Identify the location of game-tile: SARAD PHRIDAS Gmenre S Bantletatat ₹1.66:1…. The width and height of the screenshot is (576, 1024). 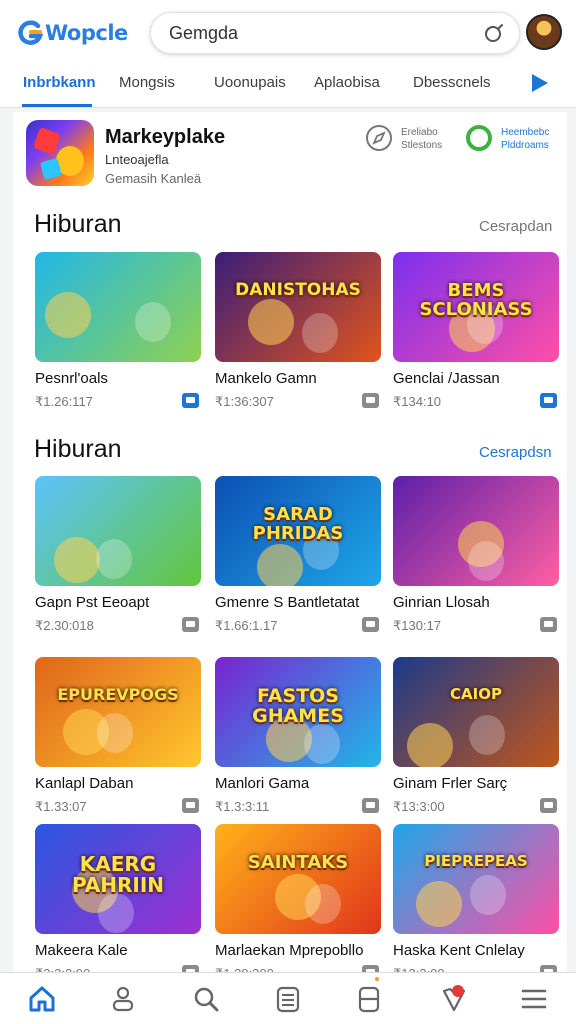
(298, 555).